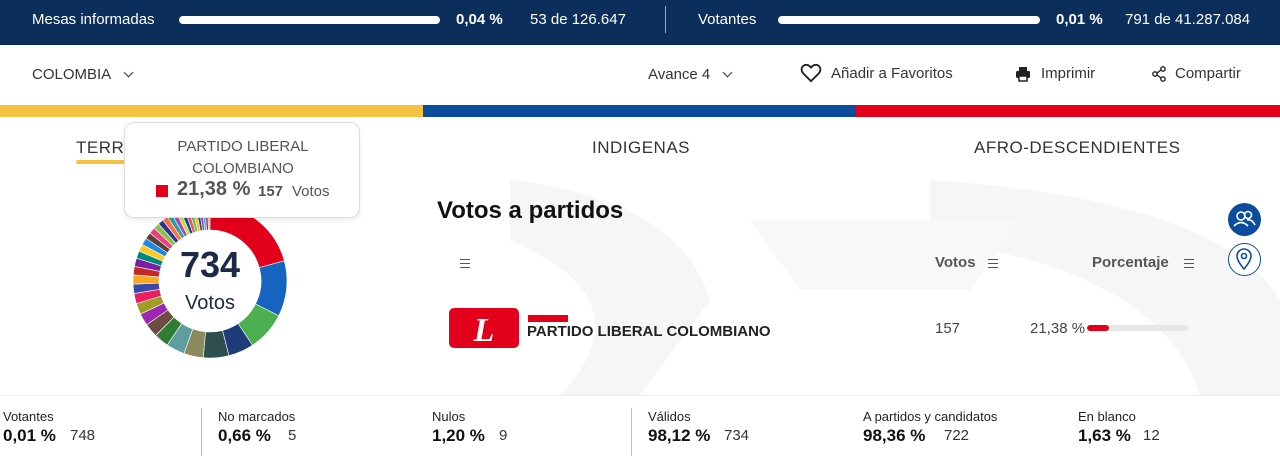 The image size is (1280, 463). What do you see at coordinates (458, 435) in the screenshot?
I see `stat-percent: 1,20 %` at bounding box center [458, 435].